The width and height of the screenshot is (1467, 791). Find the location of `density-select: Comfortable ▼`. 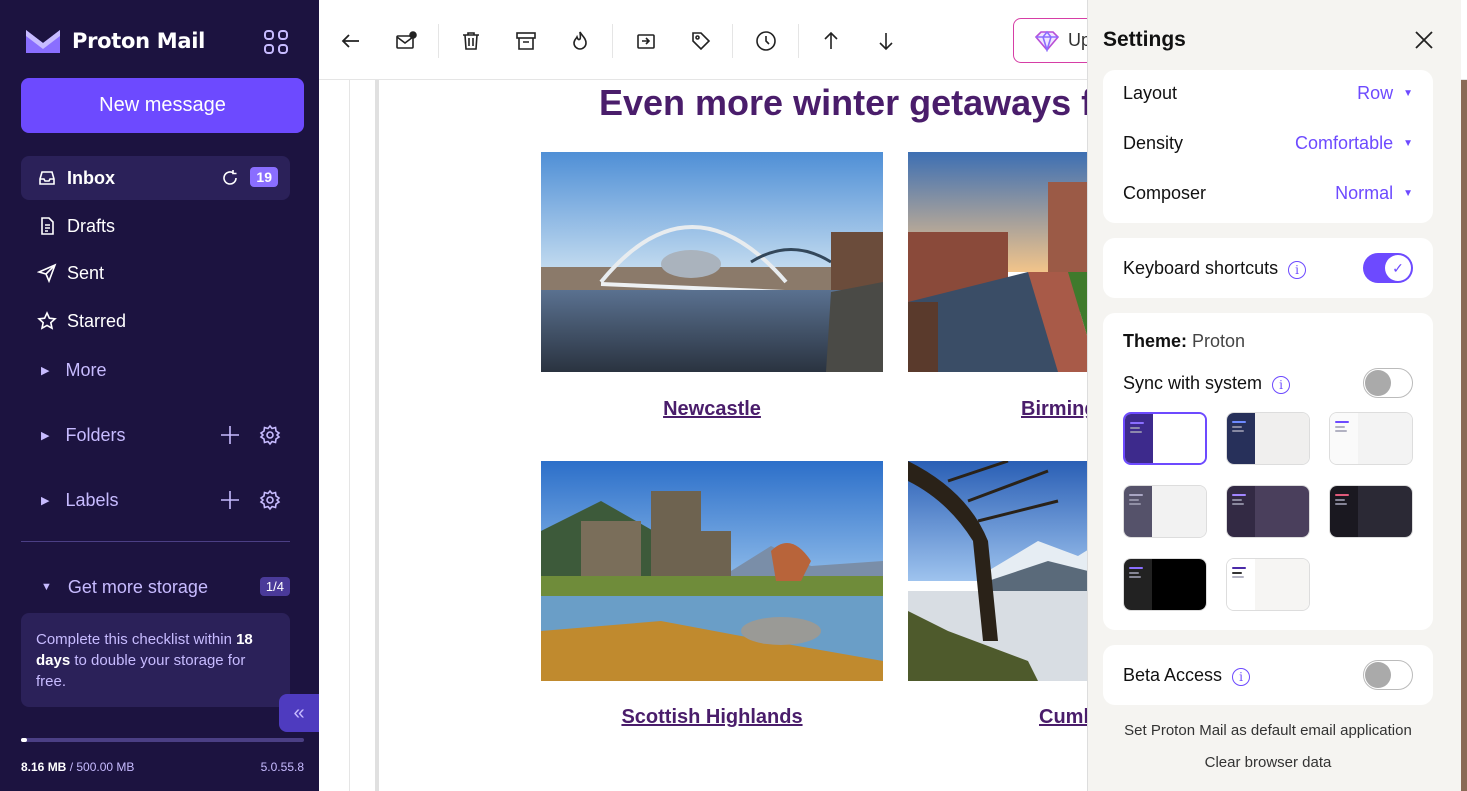

density-select: Comfortable ▼ is located at coordinates (1354, 143).